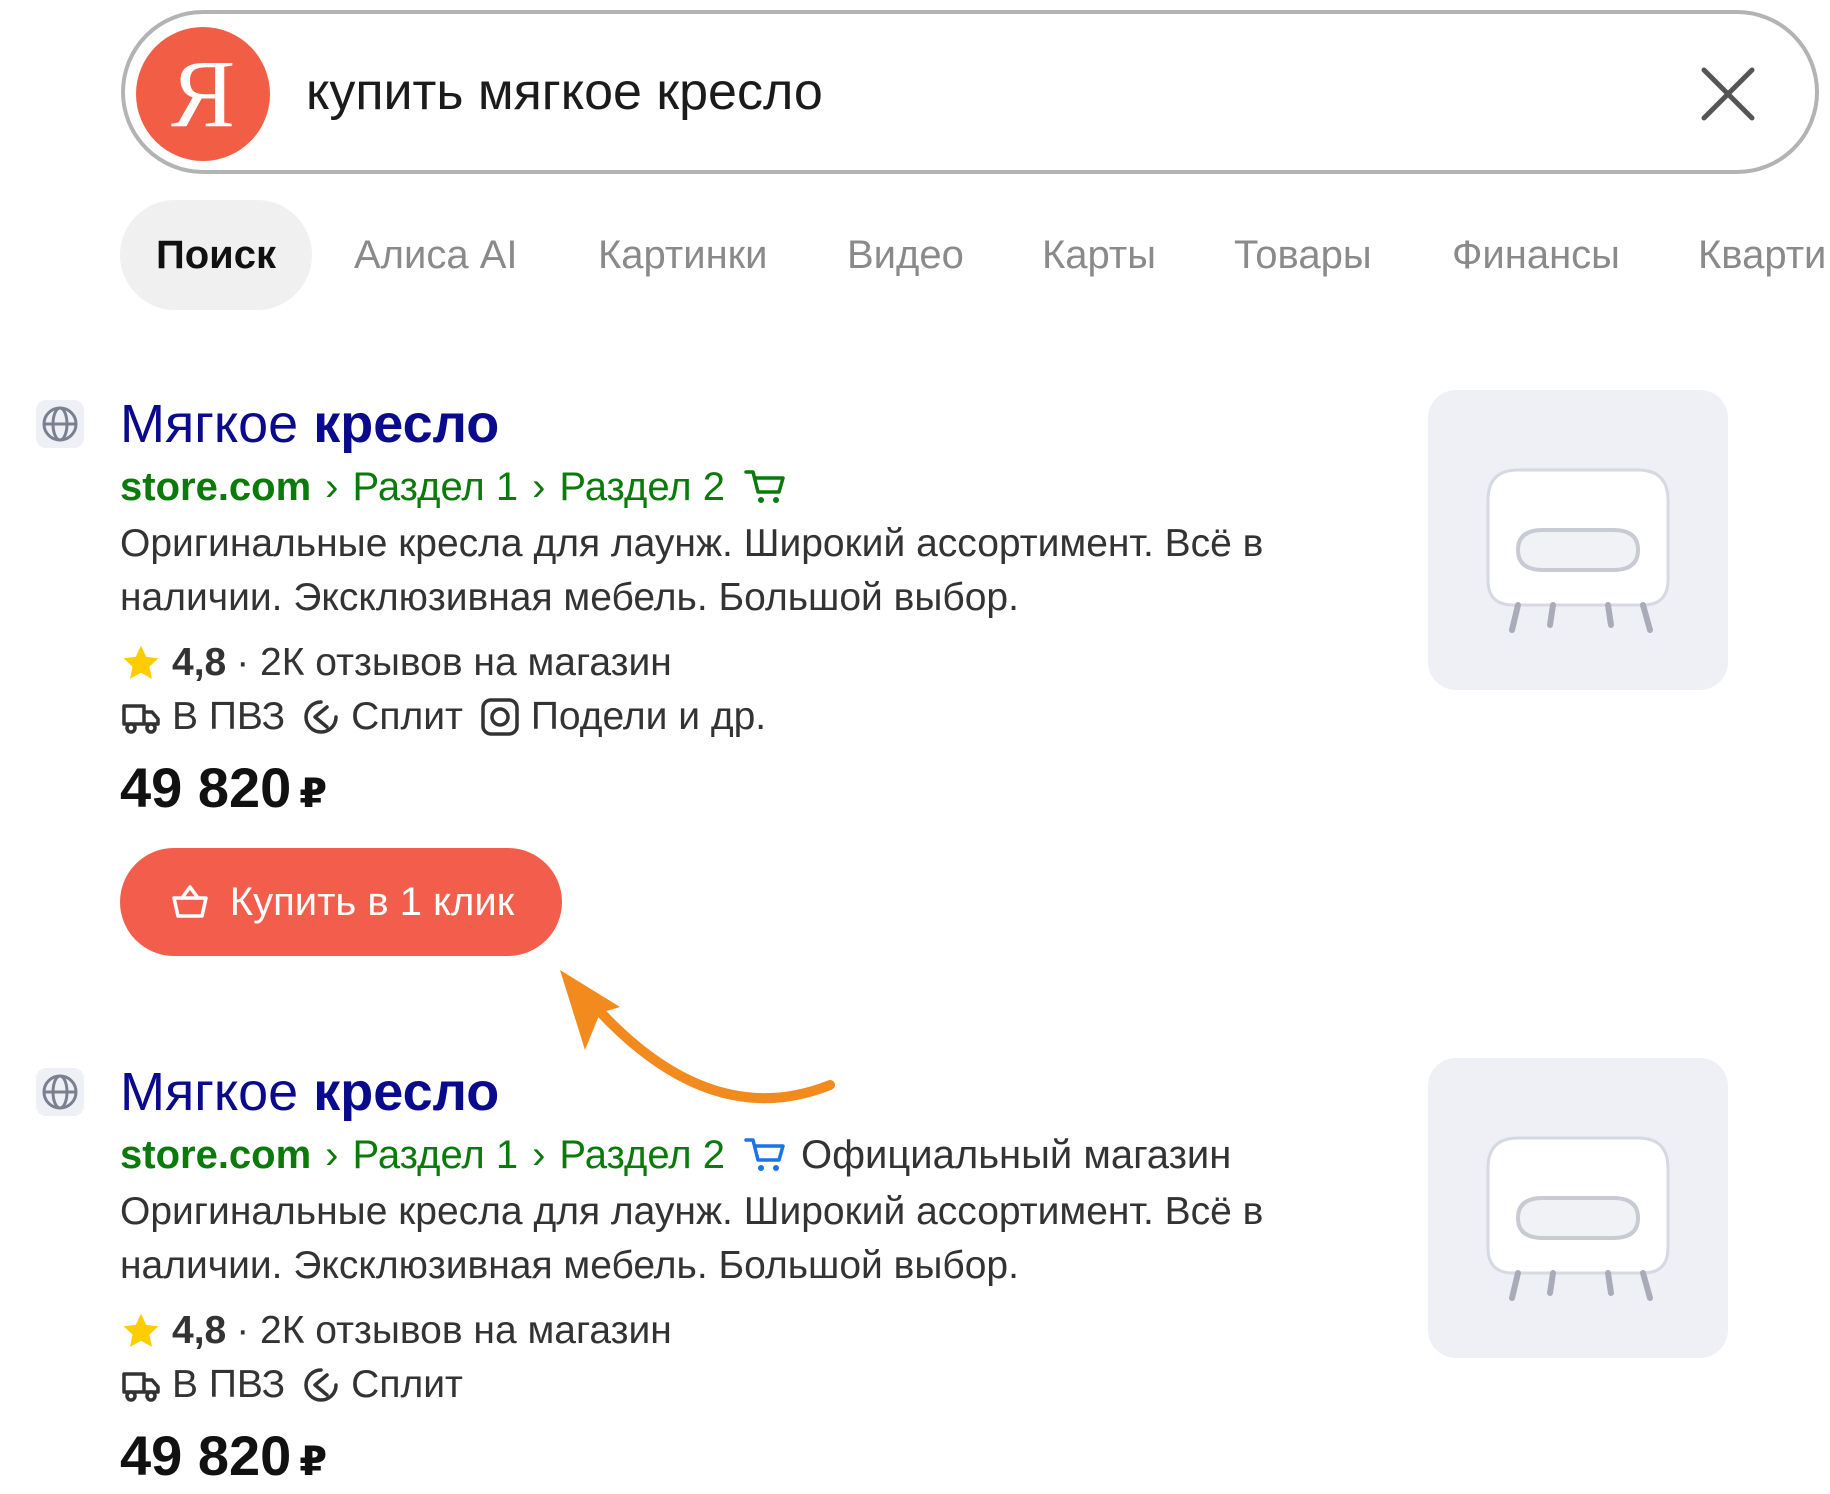 Image resolution: width=1830 pixels, height=1494 pixels. Describe the element at coordinates (1099, 255) in the screenshot. I see `tab-maps: Карты` at that location.